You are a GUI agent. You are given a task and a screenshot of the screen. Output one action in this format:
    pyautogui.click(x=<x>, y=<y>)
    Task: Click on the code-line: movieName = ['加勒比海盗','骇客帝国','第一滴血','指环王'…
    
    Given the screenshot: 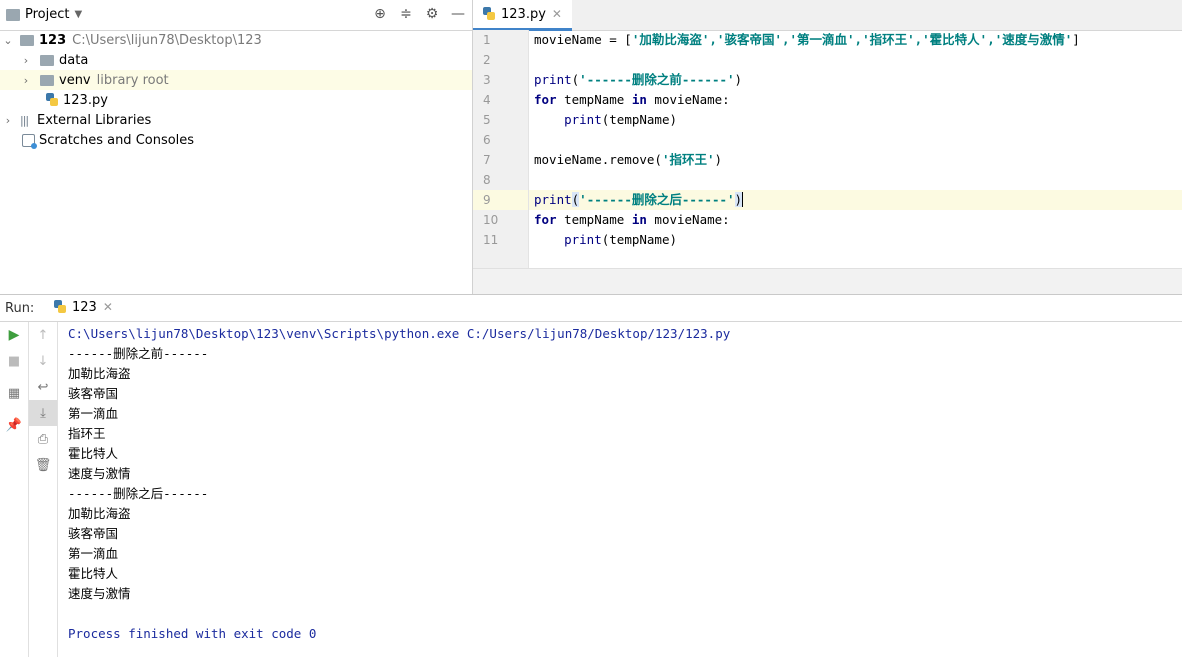 What is the action you would take?
    pyautogui.click(x=855, y=40)
    